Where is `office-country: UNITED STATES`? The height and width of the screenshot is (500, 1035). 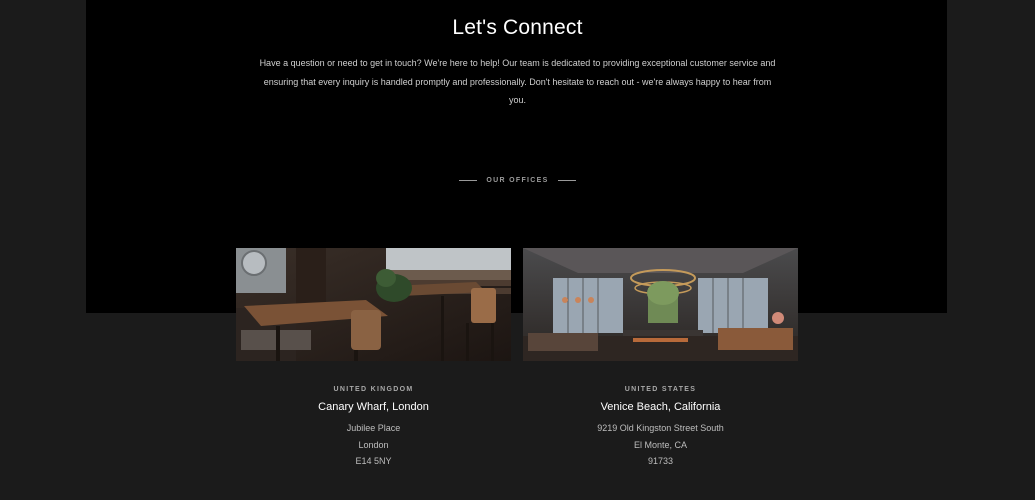 office-country: UNITED STATES is located at coordinates (660, 389).